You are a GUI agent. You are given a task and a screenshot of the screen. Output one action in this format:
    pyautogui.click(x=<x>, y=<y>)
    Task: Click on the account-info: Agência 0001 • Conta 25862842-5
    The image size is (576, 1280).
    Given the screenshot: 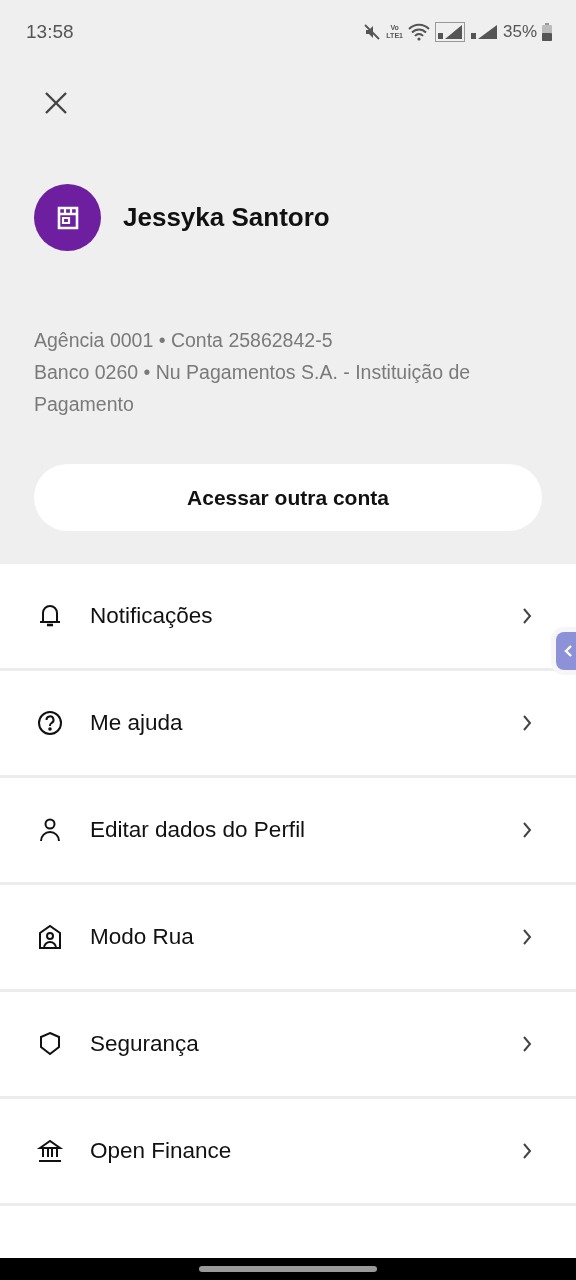 What is the action you would take?
    pyautogui.click(x=184, y=340)
    